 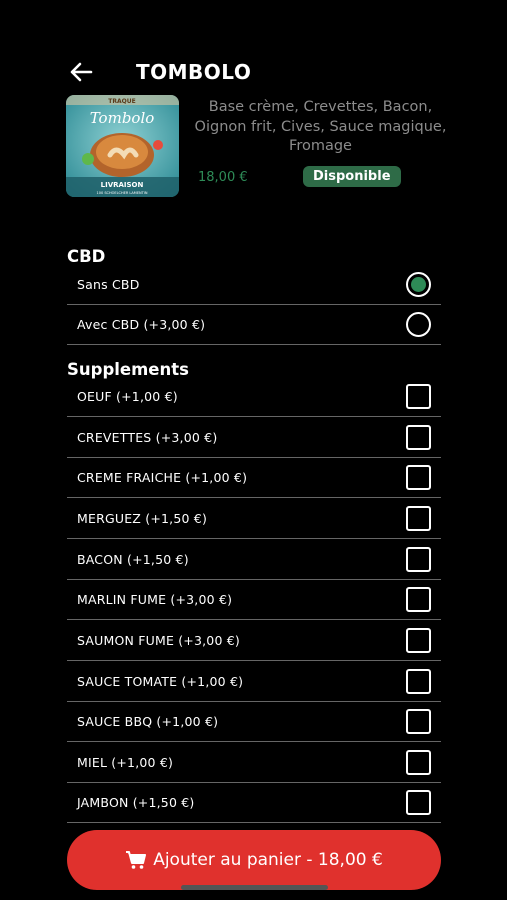 I want to click on header: TOMBOLO, so click(x=266, y=72).